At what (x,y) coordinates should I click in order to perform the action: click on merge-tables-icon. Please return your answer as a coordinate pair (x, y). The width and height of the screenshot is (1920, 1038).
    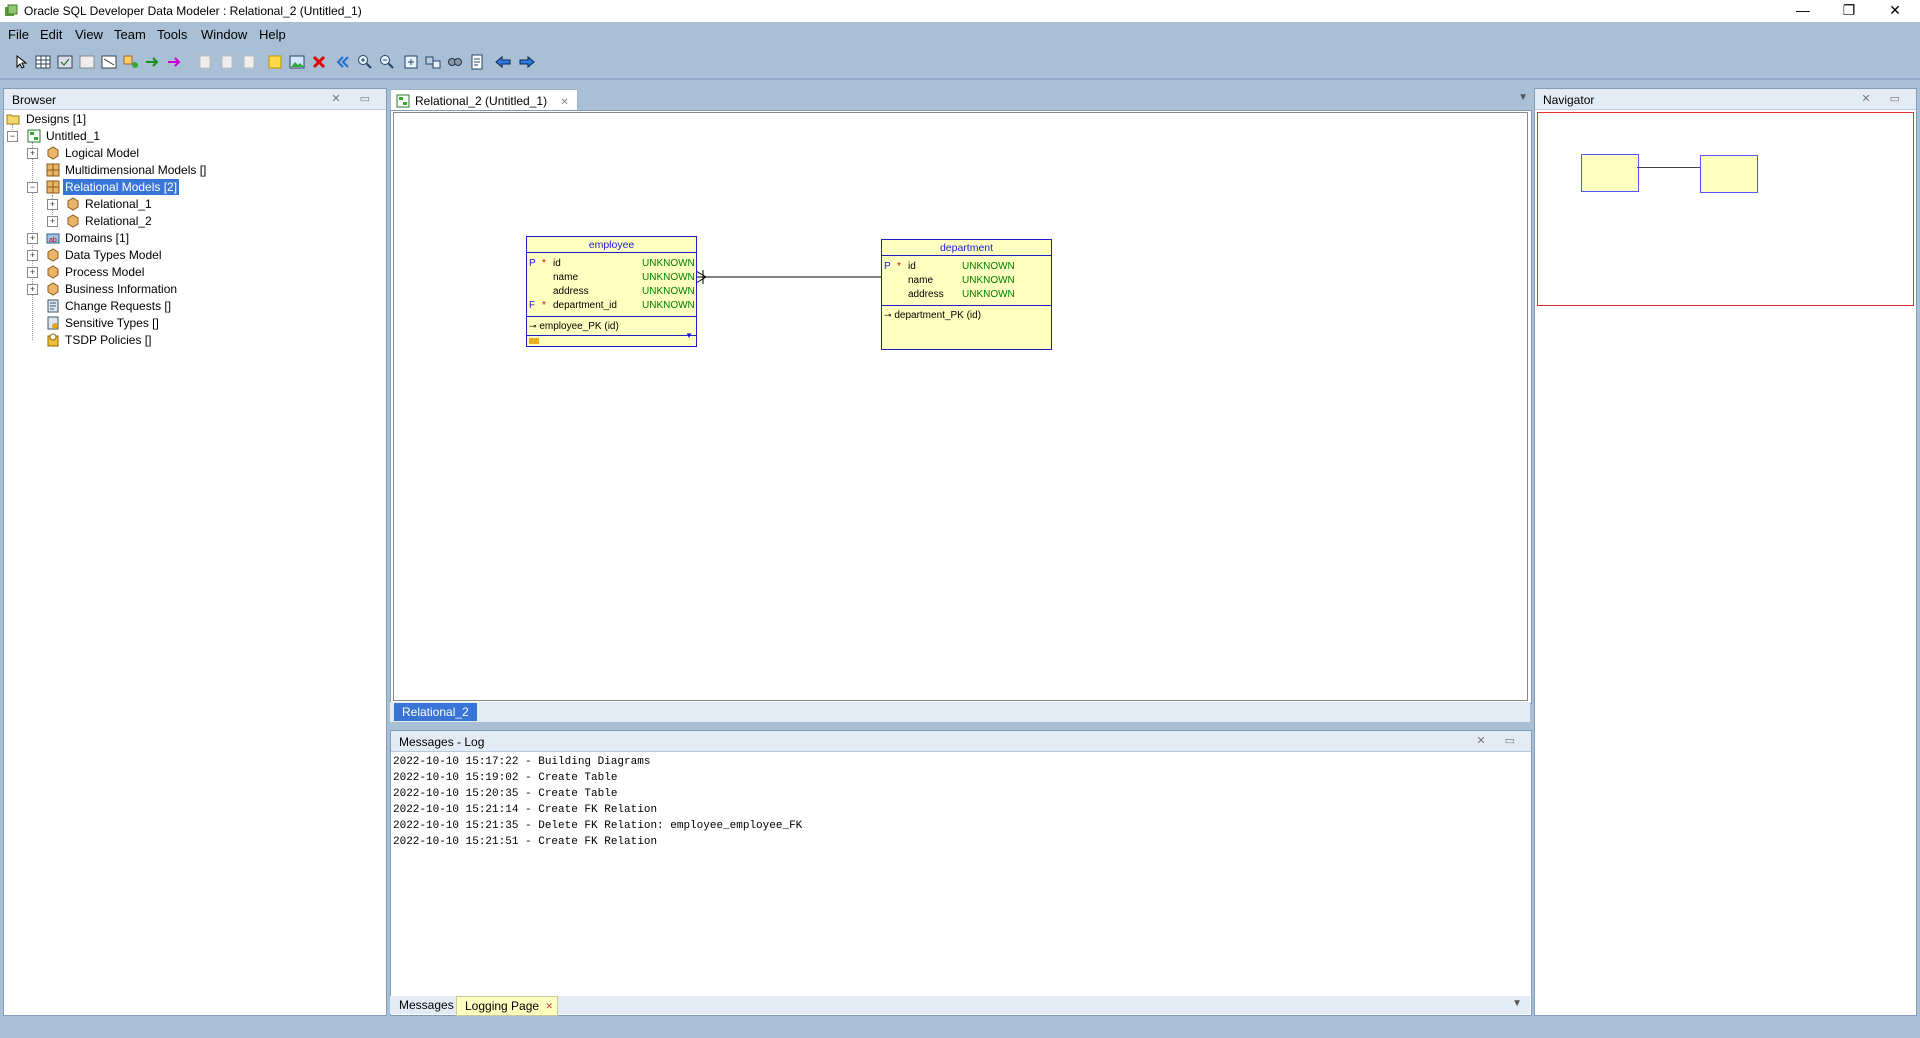
    Looking at the image, I should click on (109, 62).